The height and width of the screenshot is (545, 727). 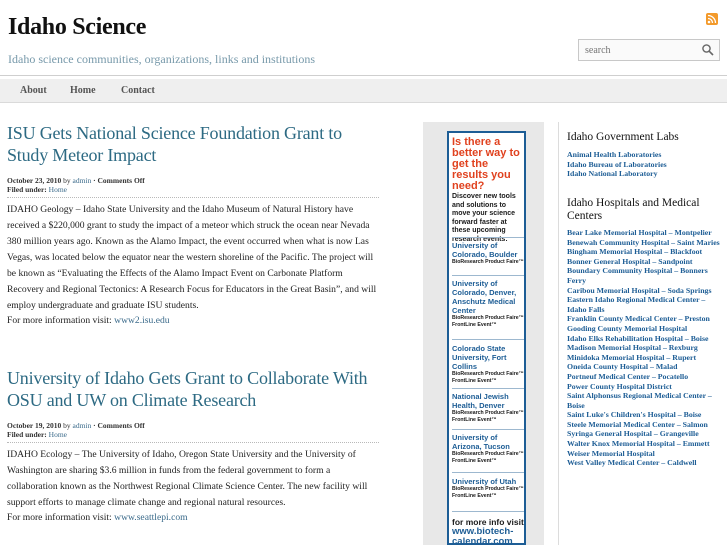 I want to click on sidebar-heading-labs: Idaho Government Labs, so click(x=623, y=137).